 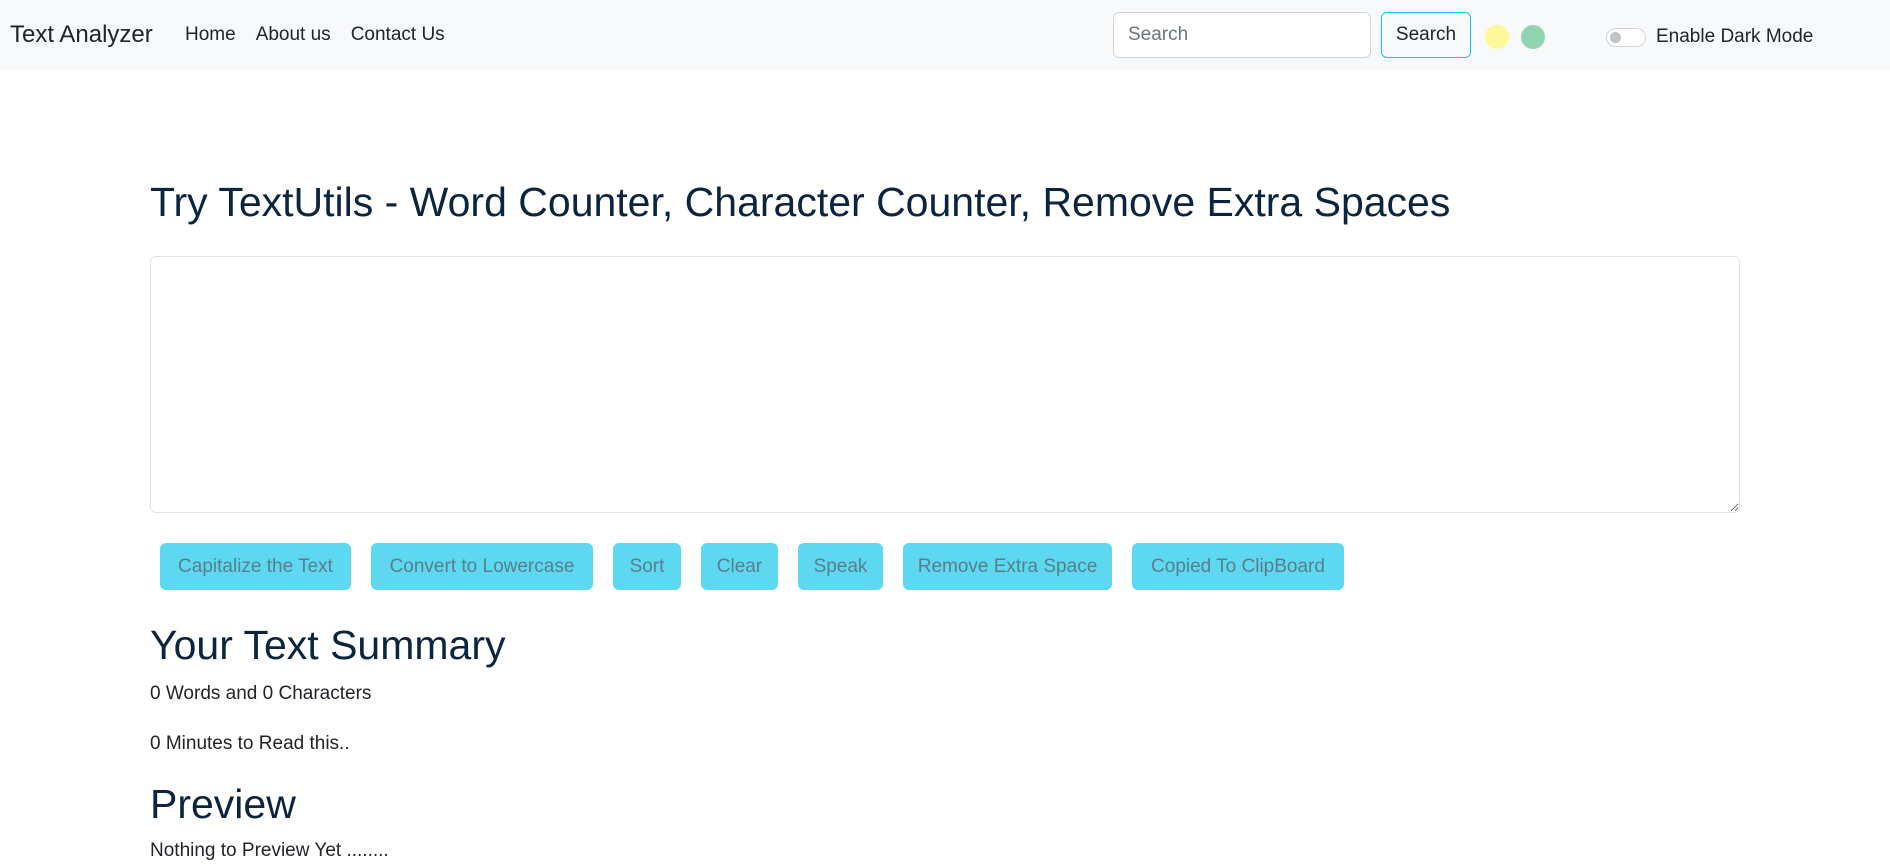 What do you see at coordinates (261, 693) in the screenshot?
I see `word-char-count: 0 Words and 0 Characters` at bounding box center [261, 693].